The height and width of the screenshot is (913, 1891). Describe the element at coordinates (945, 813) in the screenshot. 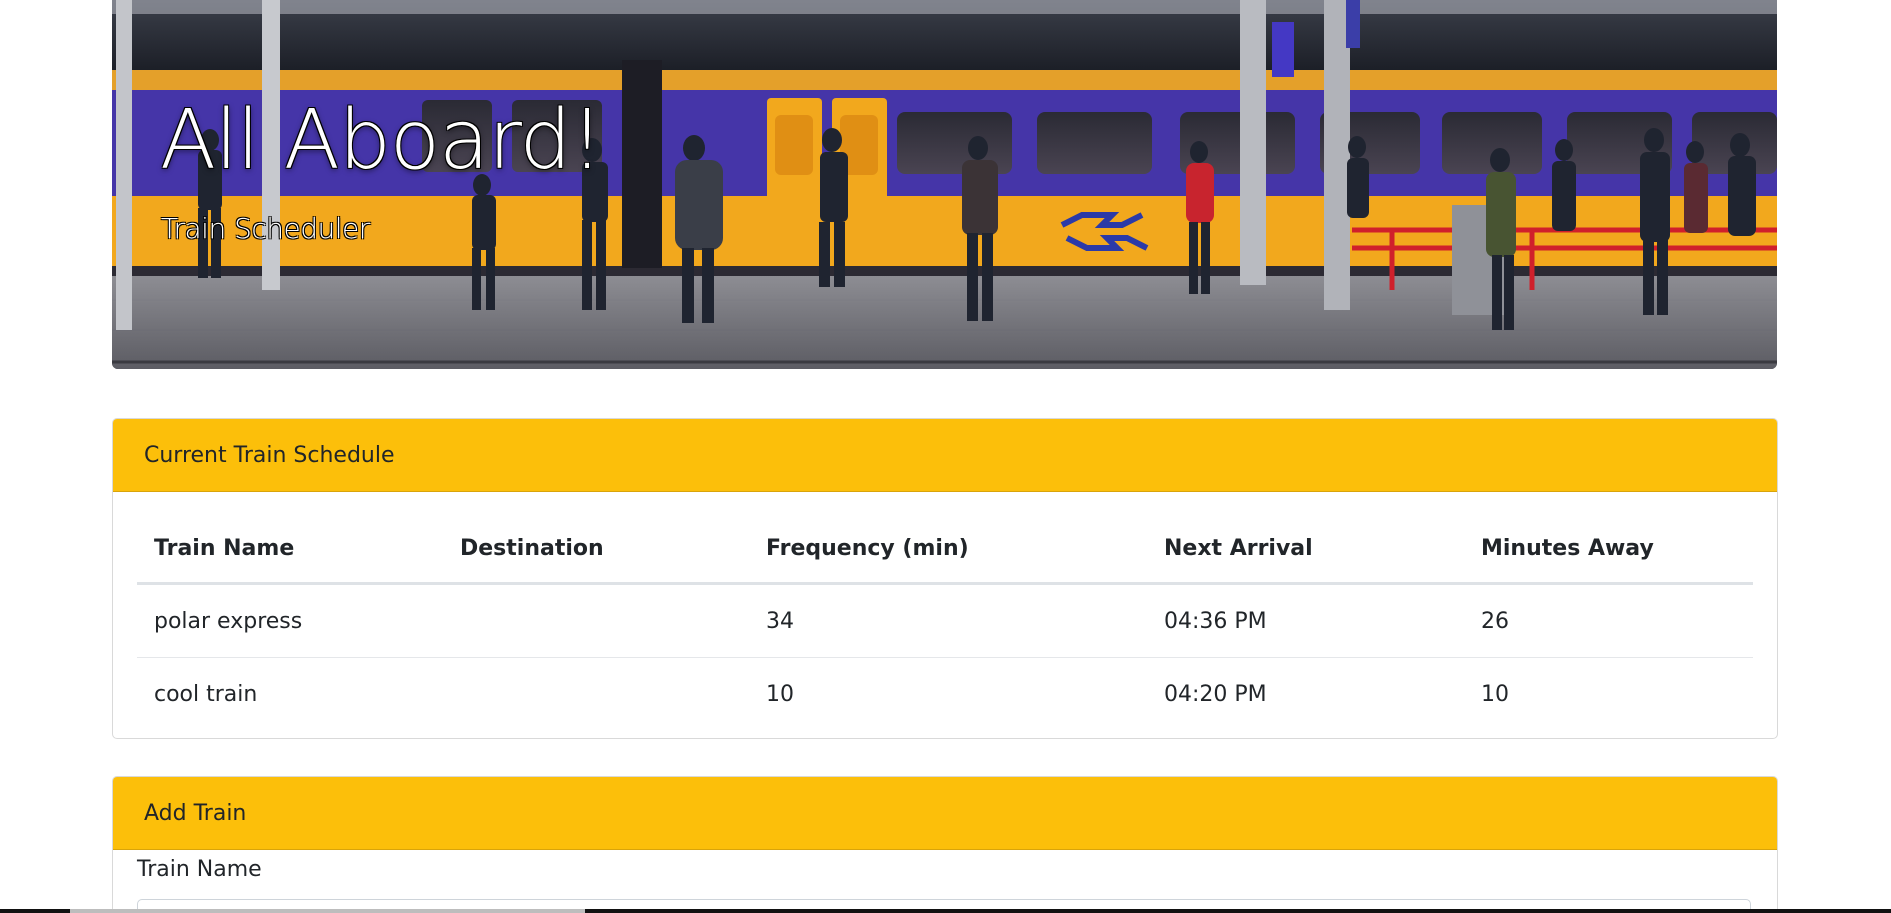

I see `add-train-card-header: Add Train` at that location.